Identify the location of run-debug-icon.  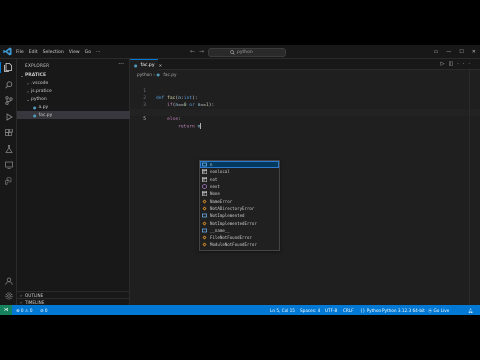
(8, 116).